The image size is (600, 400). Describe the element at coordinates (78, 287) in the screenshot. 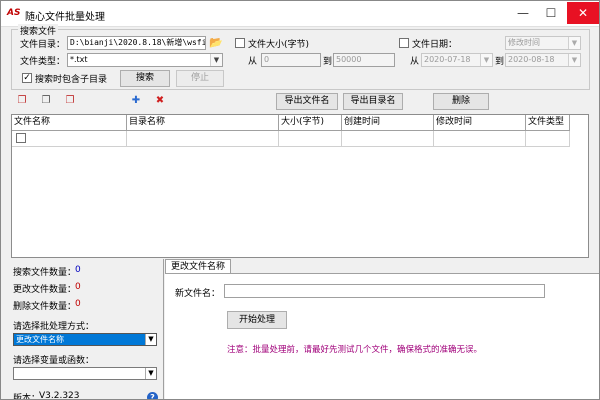

I see `changed-count: 0` at that location.